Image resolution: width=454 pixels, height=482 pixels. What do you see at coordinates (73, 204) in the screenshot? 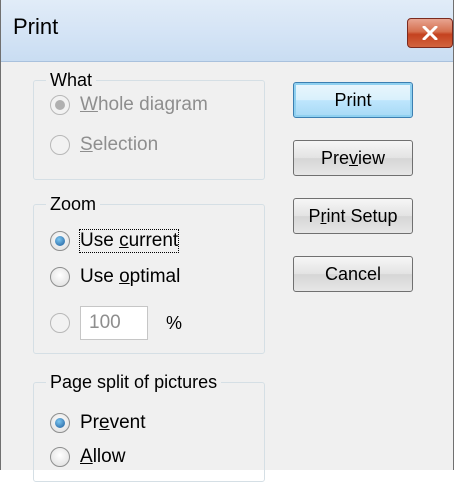
I see `zoom-legend: Zoom` at bounding box center [73, 204].